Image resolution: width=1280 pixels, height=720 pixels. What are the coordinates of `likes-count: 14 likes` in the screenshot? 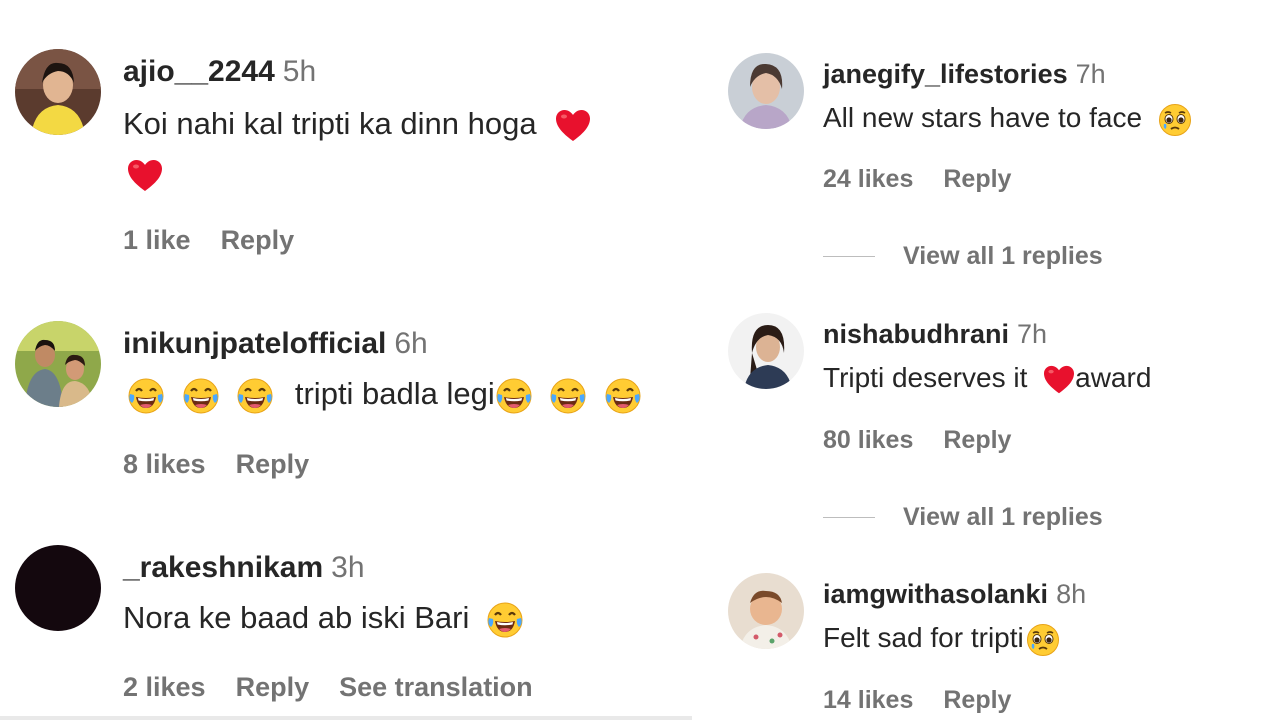 It's located at (868, 700).